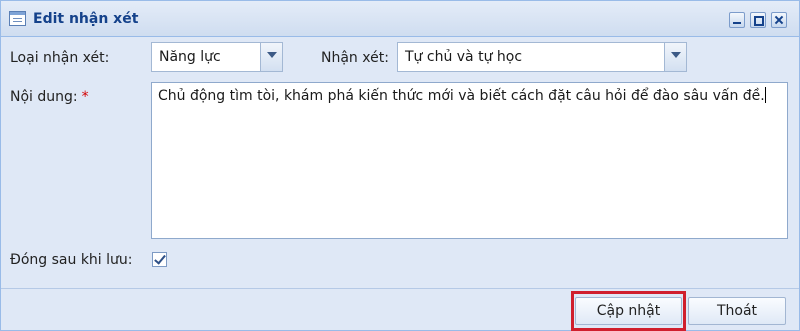  I want to click on update-button: Cập nhật, so click(628, 311).